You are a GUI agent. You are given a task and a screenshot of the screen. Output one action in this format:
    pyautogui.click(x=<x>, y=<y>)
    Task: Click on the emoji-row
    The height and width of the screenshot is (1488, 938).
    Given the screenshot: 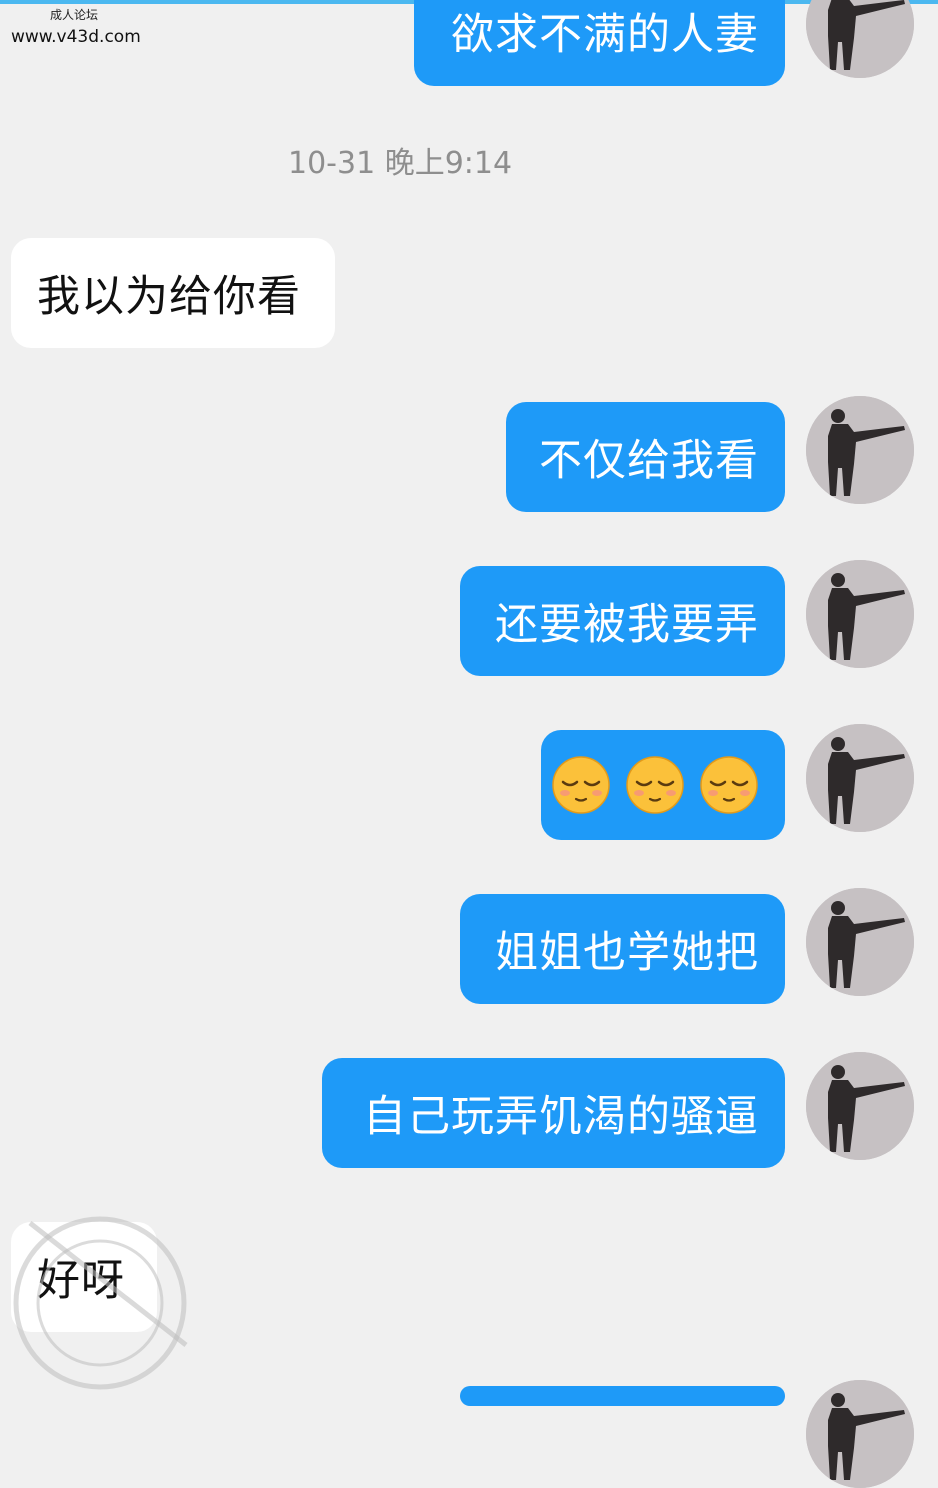 What is the action you would take?
    pyautogui.click(x=655, y=785)
    